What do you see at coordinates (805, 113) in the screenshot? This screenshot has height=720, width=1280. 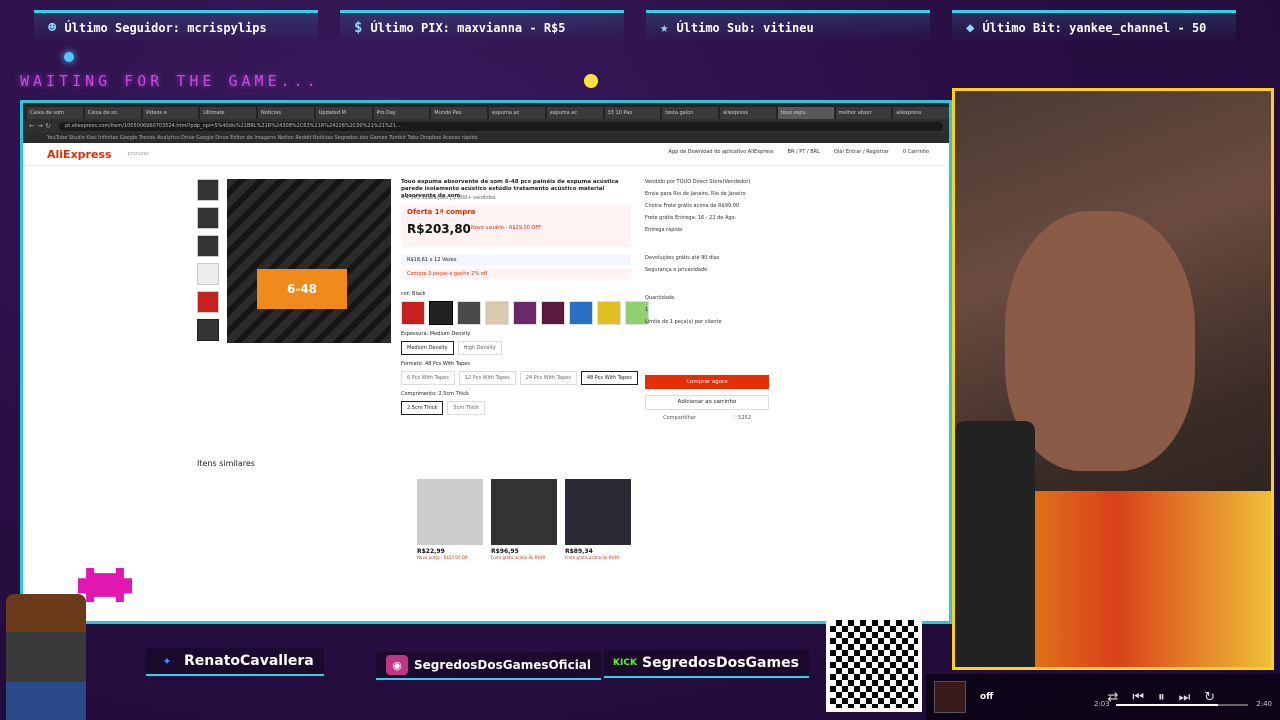 I see `browser-tab: touo espu` at bounding box center [805, 113].